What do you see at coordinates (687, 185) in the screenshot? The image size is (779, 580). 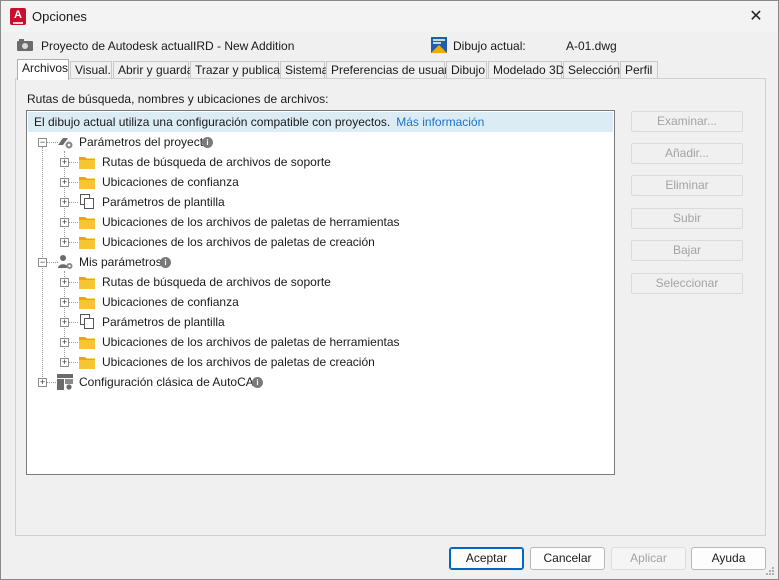 I see `remove-button: Eliminar` at bounding box center [687, 185].